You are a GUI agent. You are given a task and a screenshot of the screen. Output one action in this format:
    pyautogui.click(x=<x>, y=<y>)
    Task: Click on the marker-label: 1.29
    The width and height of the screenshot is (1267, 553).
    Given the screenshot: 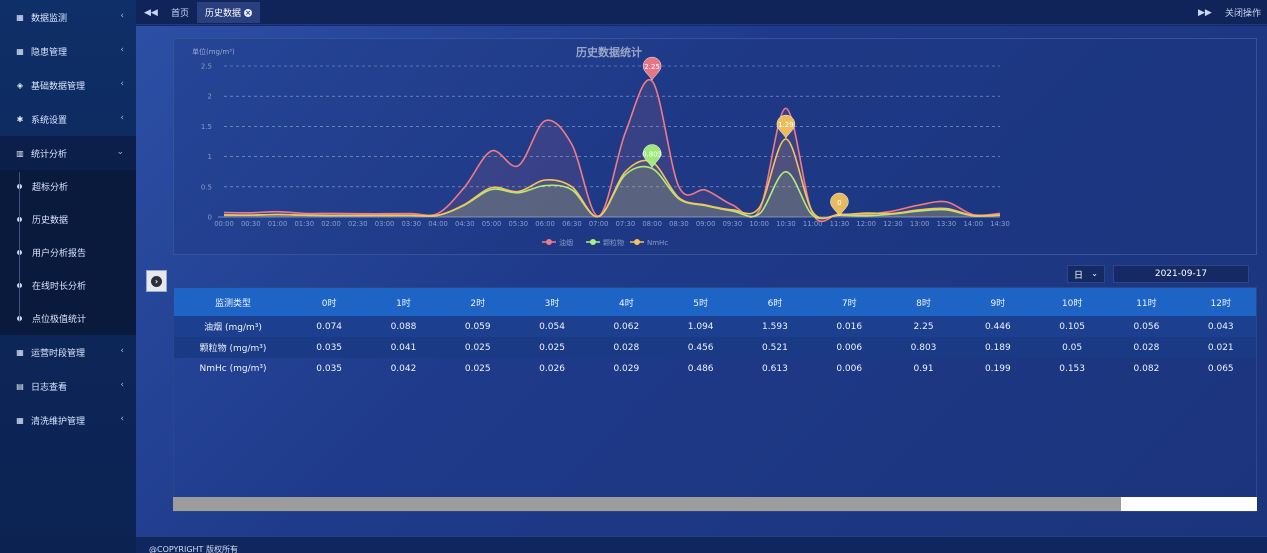 What is the action you would take?
    pyautogui.click(x=786, y=125)
    